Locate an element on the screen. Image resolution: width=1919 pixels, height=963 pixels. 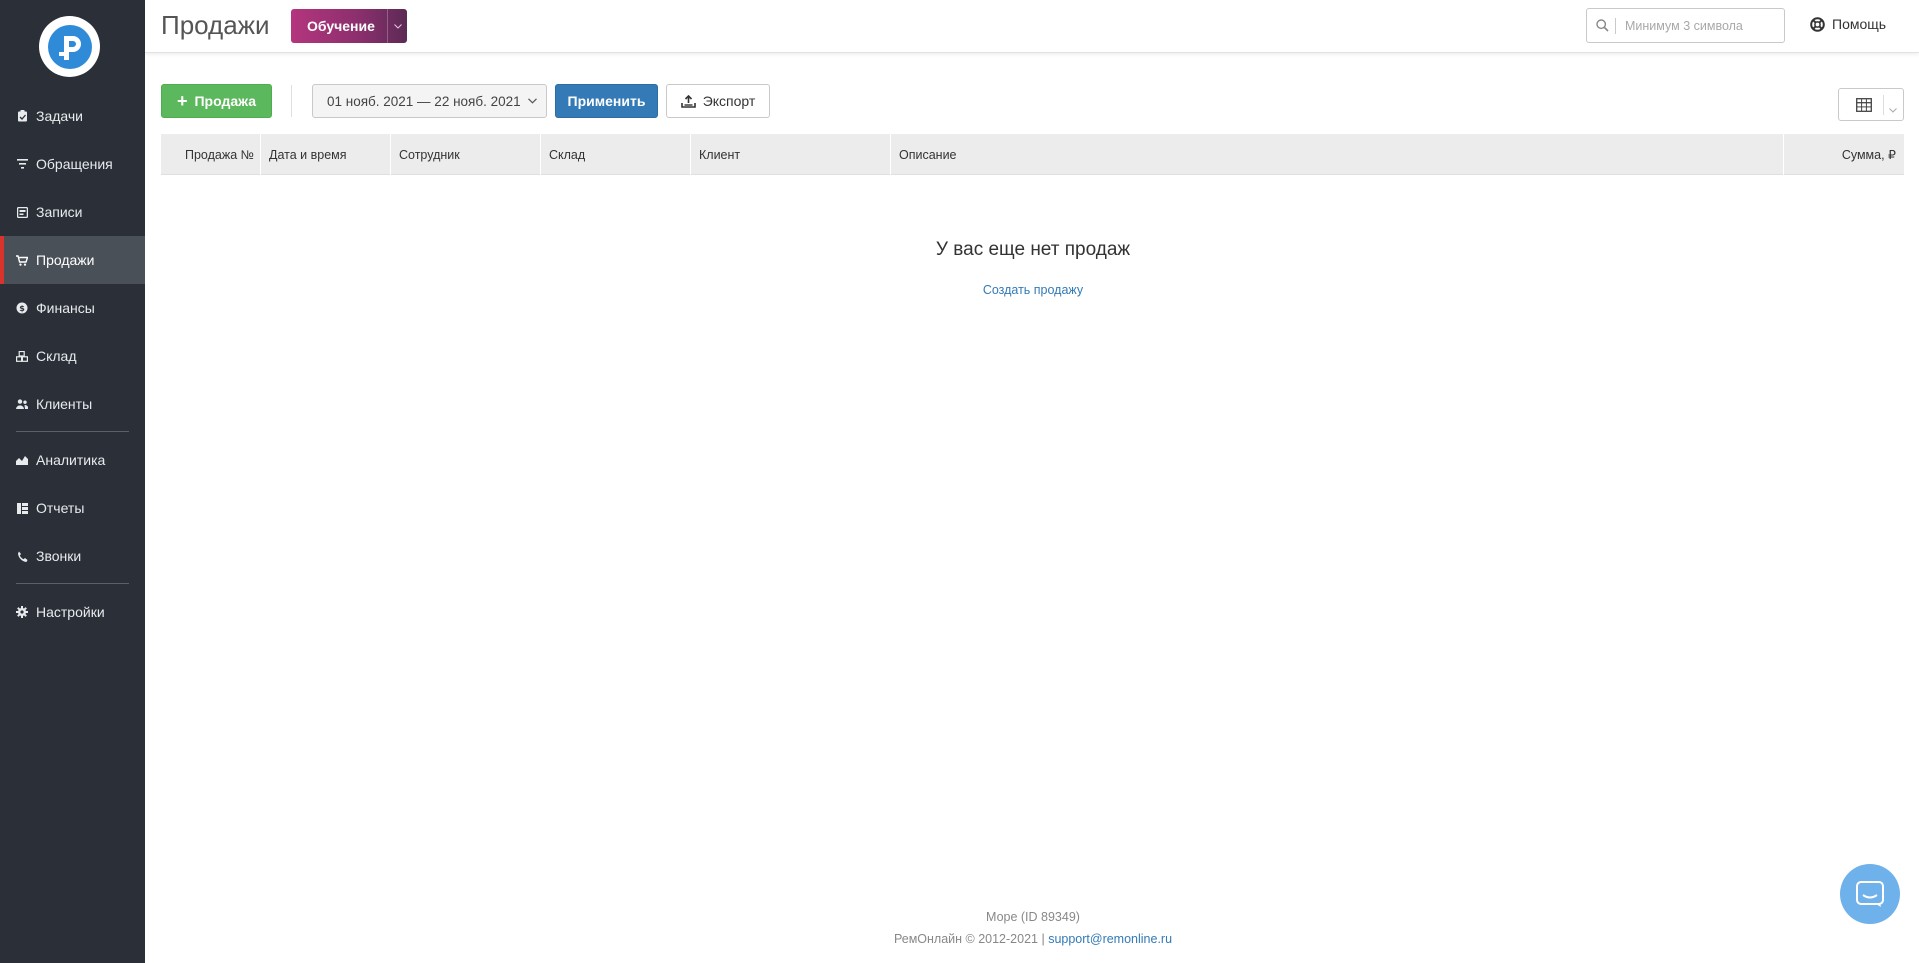
sidebar-item-reports: Отчеты is located at coordinates (72, 508).